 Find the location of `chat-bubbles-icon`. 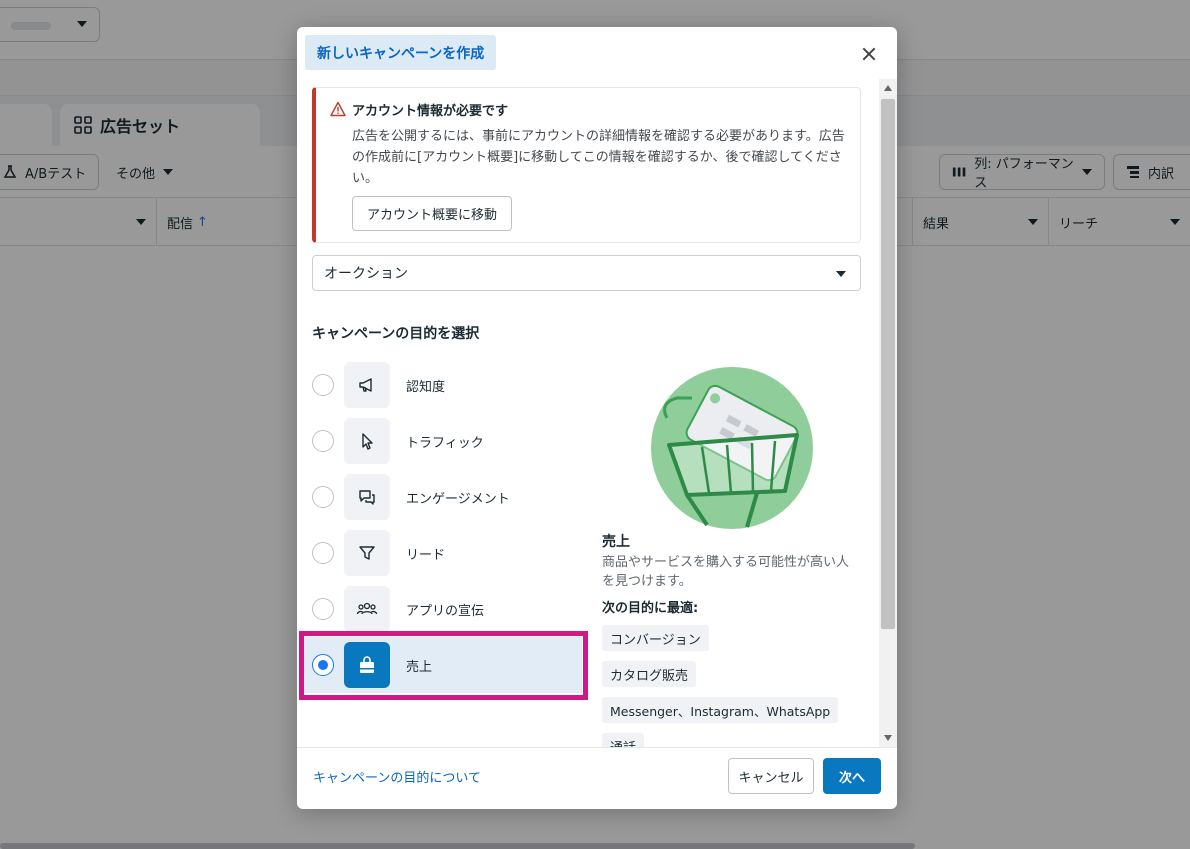

chat-bubbles-icon is located at coordinates (367, 497).